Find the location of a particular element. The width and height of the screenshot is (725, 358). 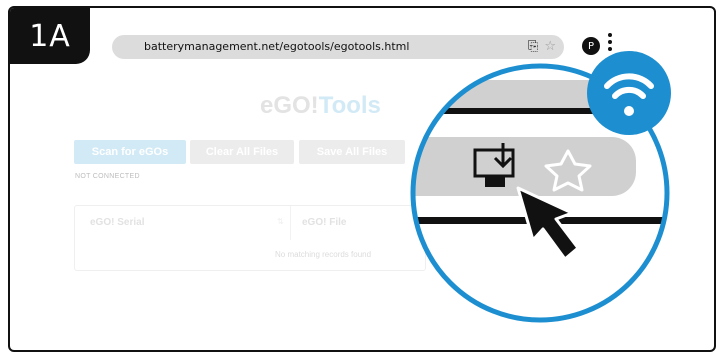

bookmark-star-icon: ☆ is located at coordinates (550, 46).